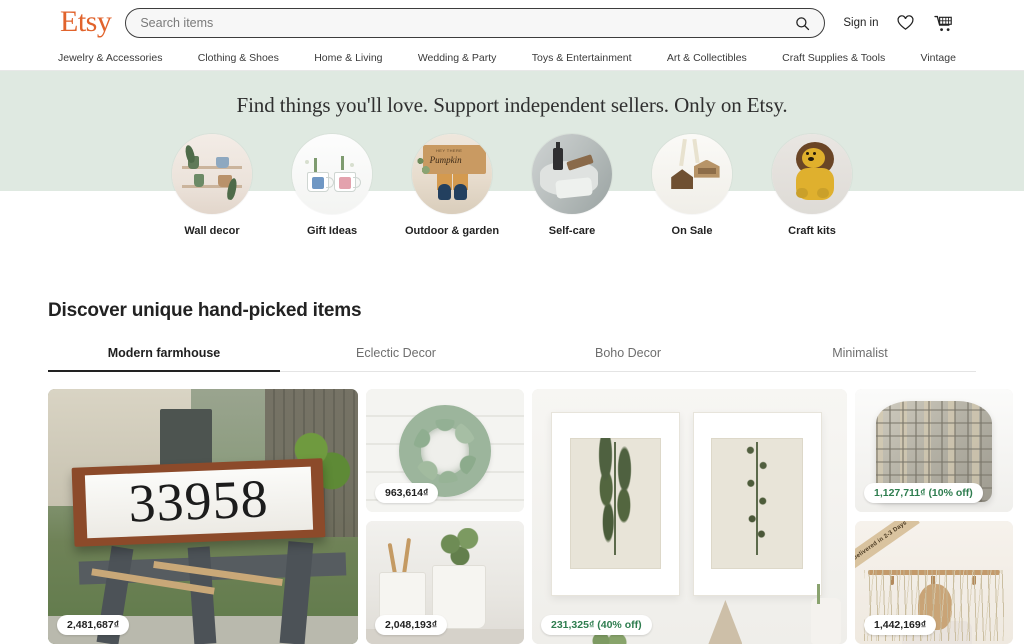  I want to click on product-card: 2,048,193₫, so click(445, 582).